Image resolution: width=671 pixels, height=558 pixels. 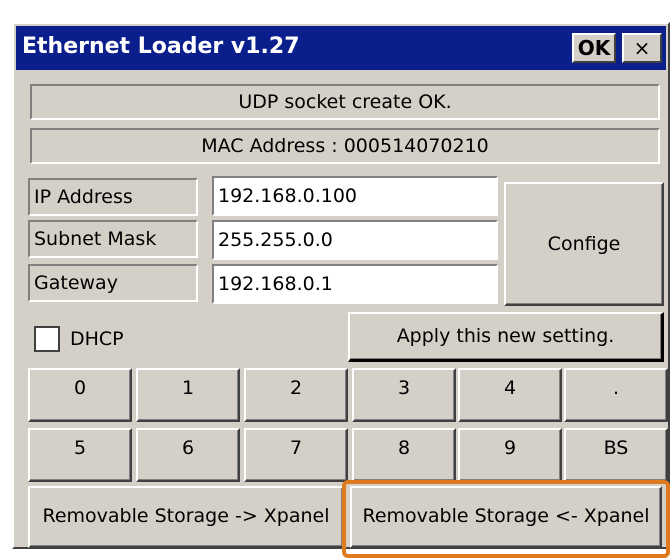 What do you see at coordinates (47, 339) in the screenshot?
I see `dhcp-checkbox` at bounding box center [47, 339].